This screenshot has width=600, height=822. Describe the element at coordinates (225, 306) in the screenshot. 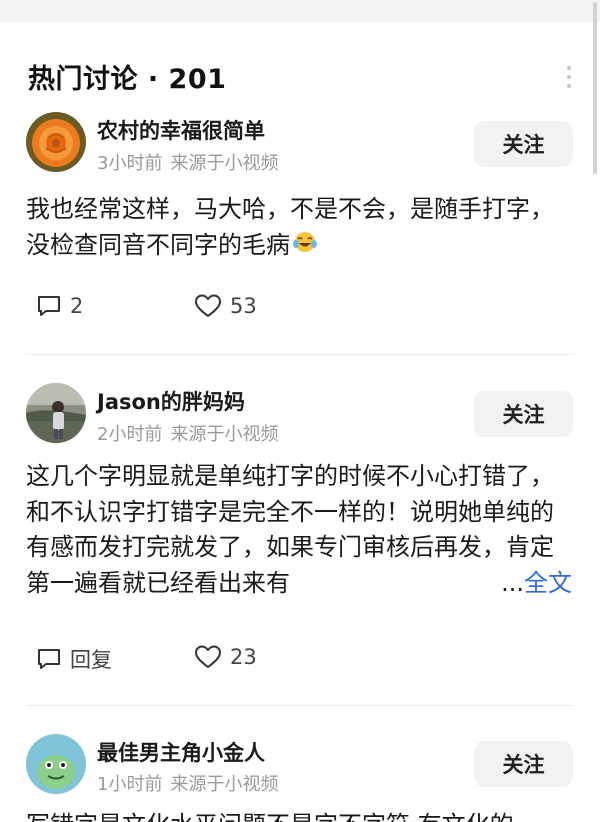

I see `like-action: 53` at that location.